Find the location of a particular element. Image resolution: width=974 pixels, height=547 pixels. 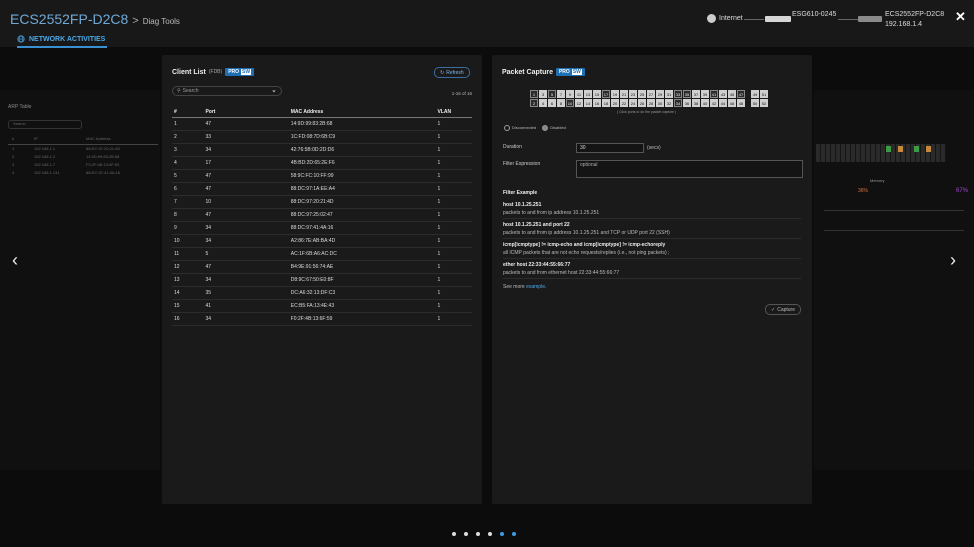

port-30: 30 is located at coordinates (660, 103).